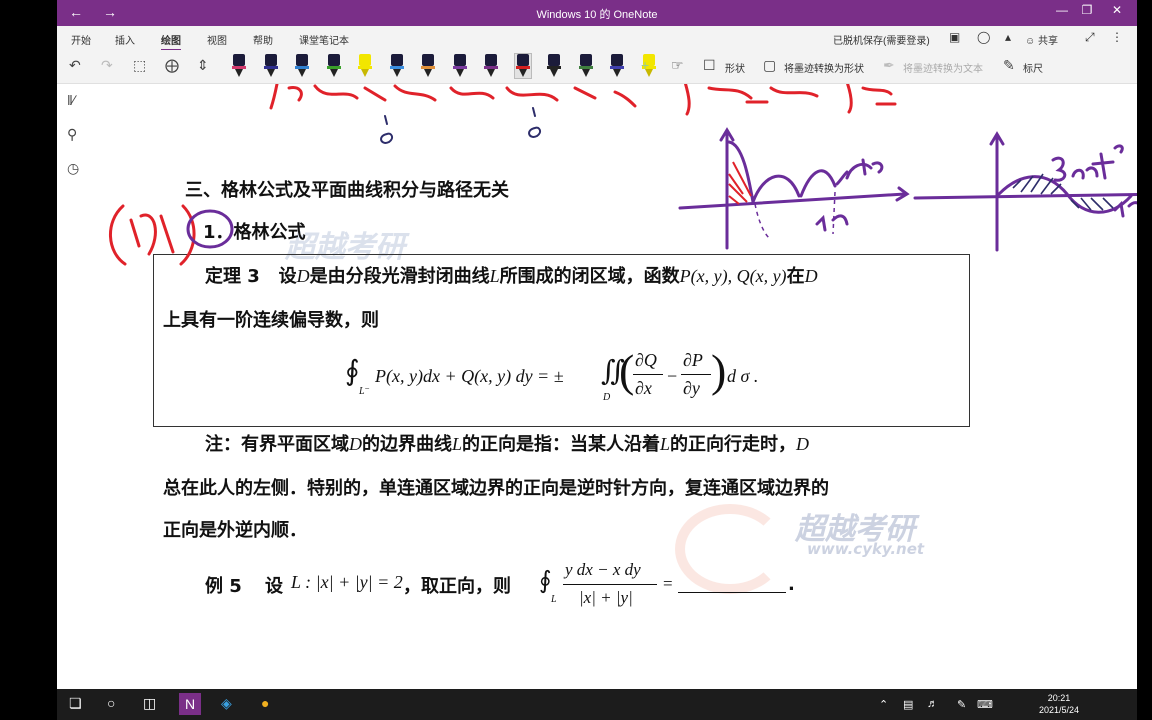 The height and width of the screenshot is (720, 1152). I want to click on restore-icon: ❐, so click(1087, 10).